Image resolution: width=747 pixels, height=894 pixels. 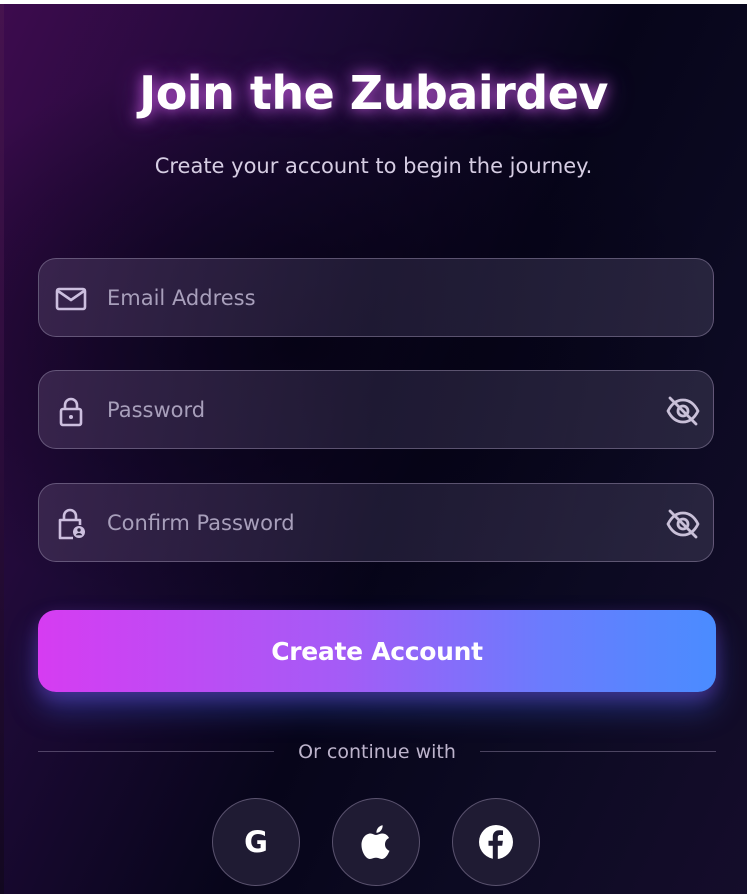 I want to click on apple-login-button, so click(x=376, y=842).